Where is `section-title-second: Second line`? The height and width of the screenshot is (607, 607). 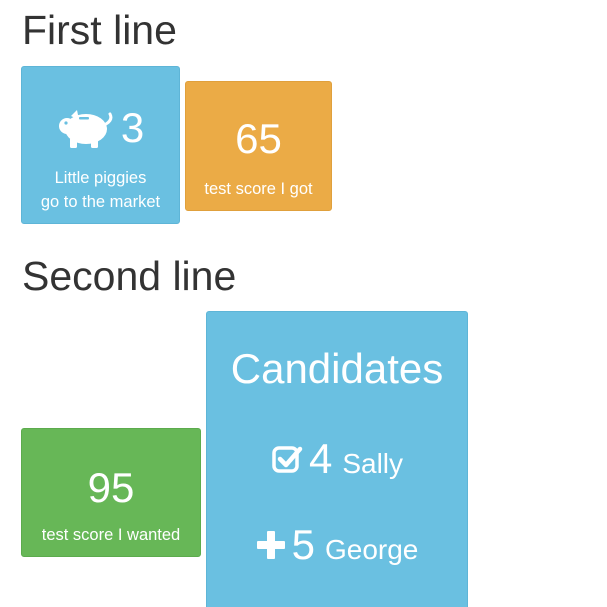 section-title-second: Second line is located at coordinates (129, 276).